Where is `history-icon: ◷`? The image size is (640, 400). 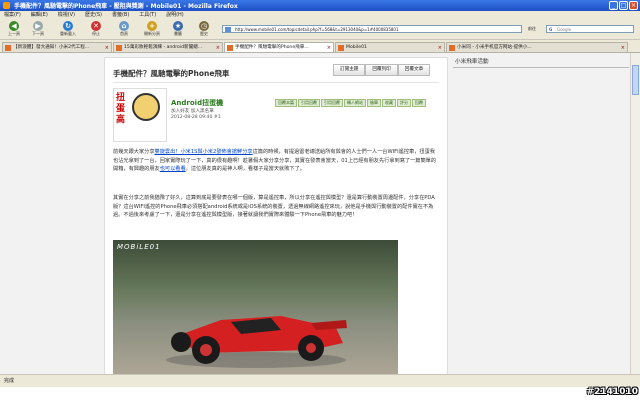
history-icon: ◷ is located at coordinates (204, 26).